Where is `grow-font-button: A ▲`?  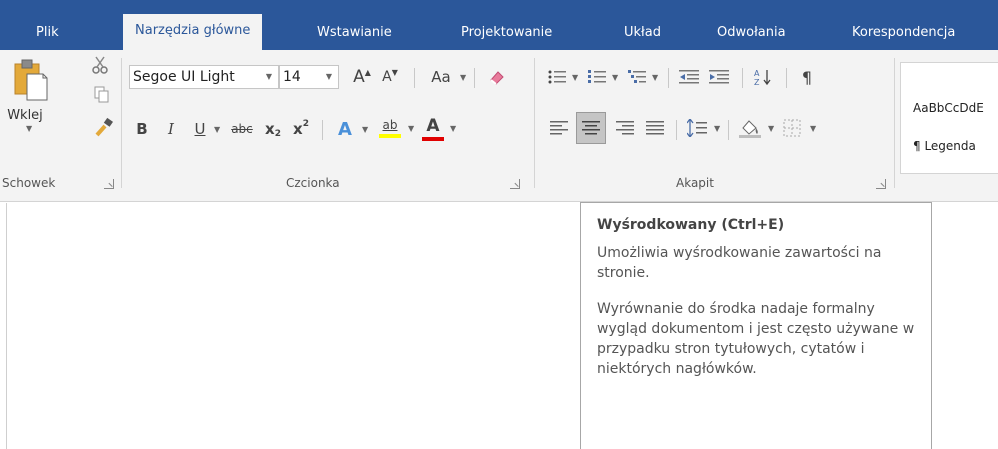 grow-font-button: A ▲ is located at coordinates (362, 77).